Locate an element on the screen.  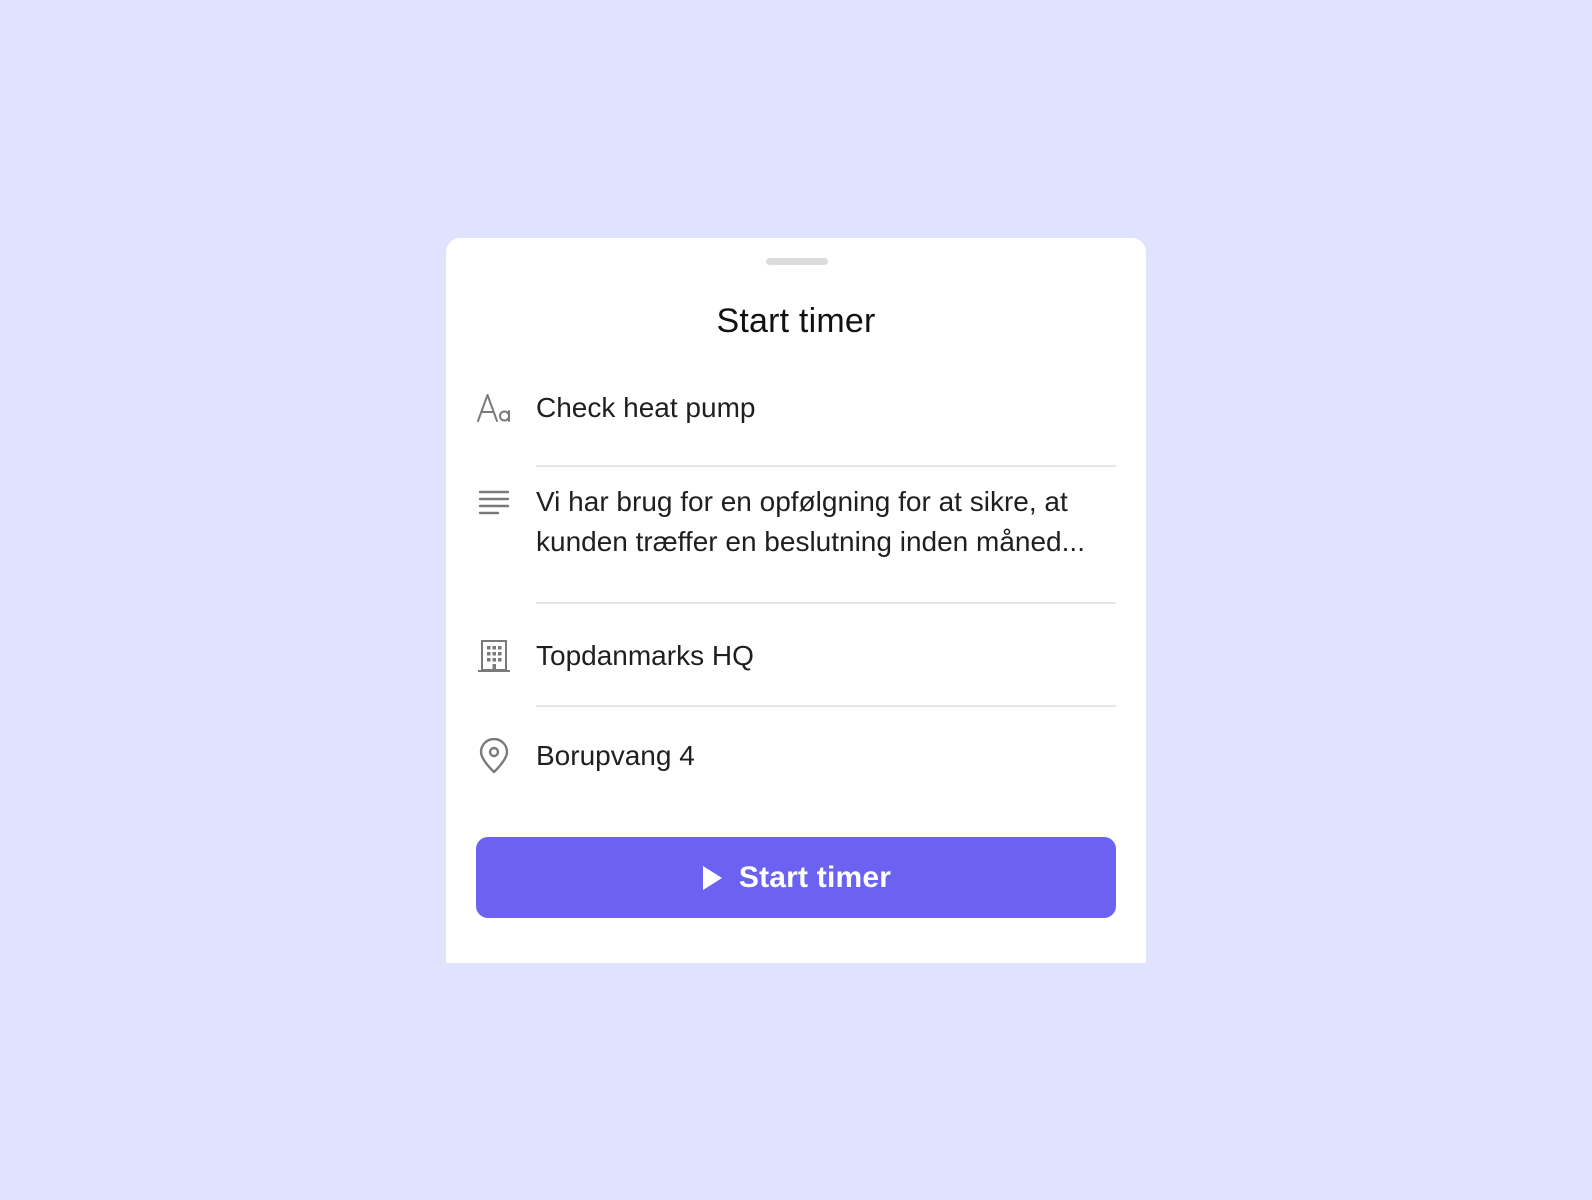
sheet-title: Start timer is located at coordinates (796, 321).